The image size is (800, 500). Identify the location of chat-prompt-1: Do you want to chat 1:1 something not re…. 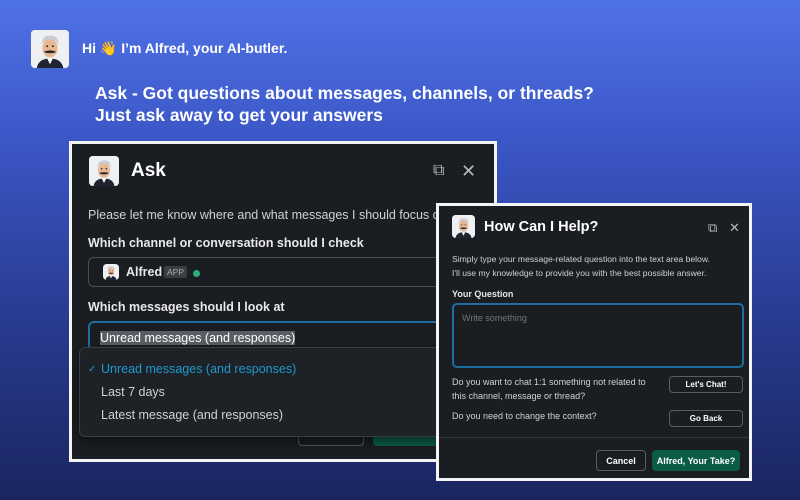
(549, 382).